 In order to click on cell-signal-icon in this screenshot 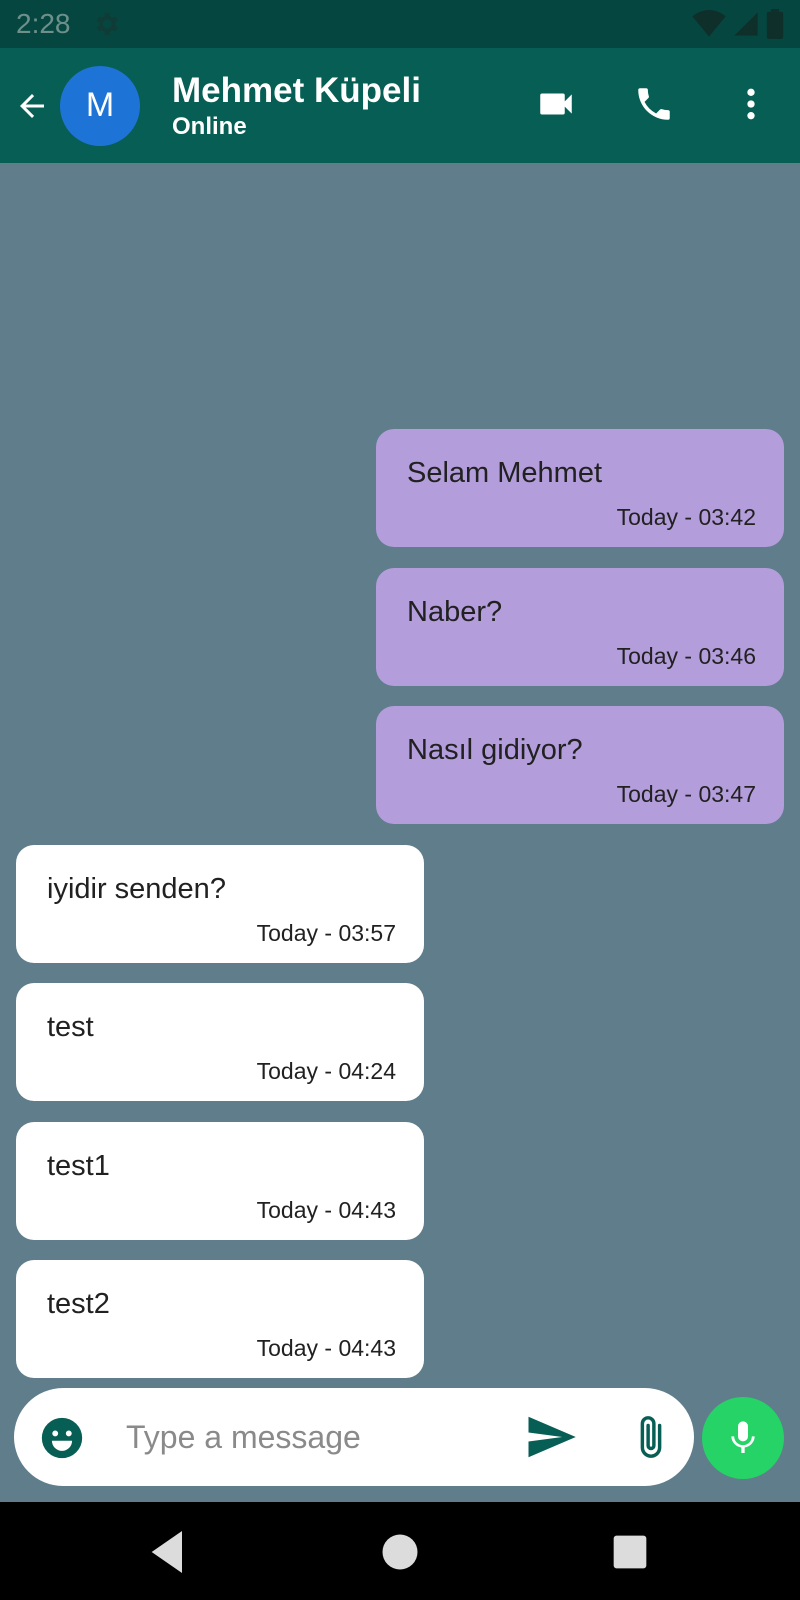, I will do `click(746, 24)`.